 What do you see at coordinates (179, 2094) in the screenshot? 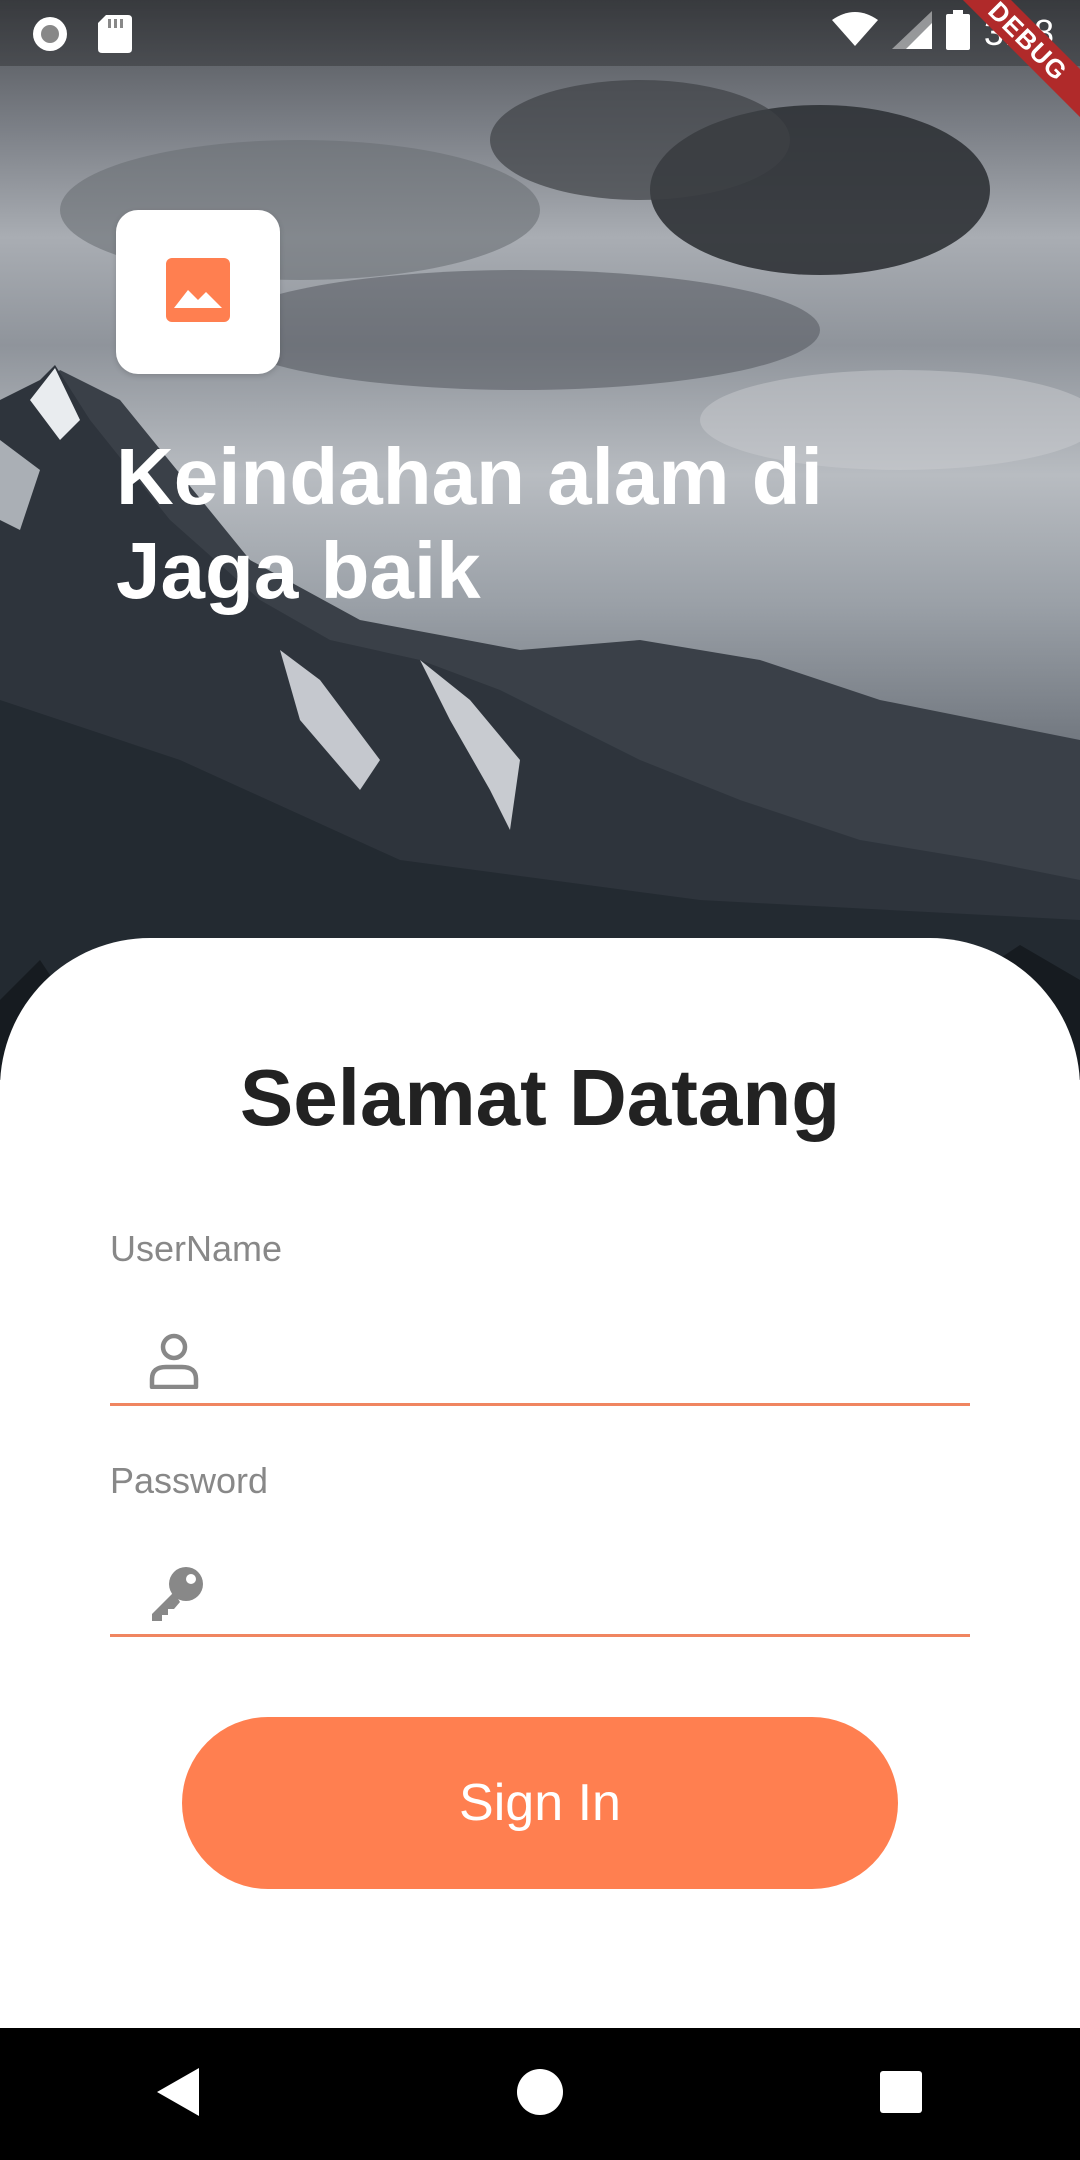
I see `back-icon` at bounding box center [179, 2094].